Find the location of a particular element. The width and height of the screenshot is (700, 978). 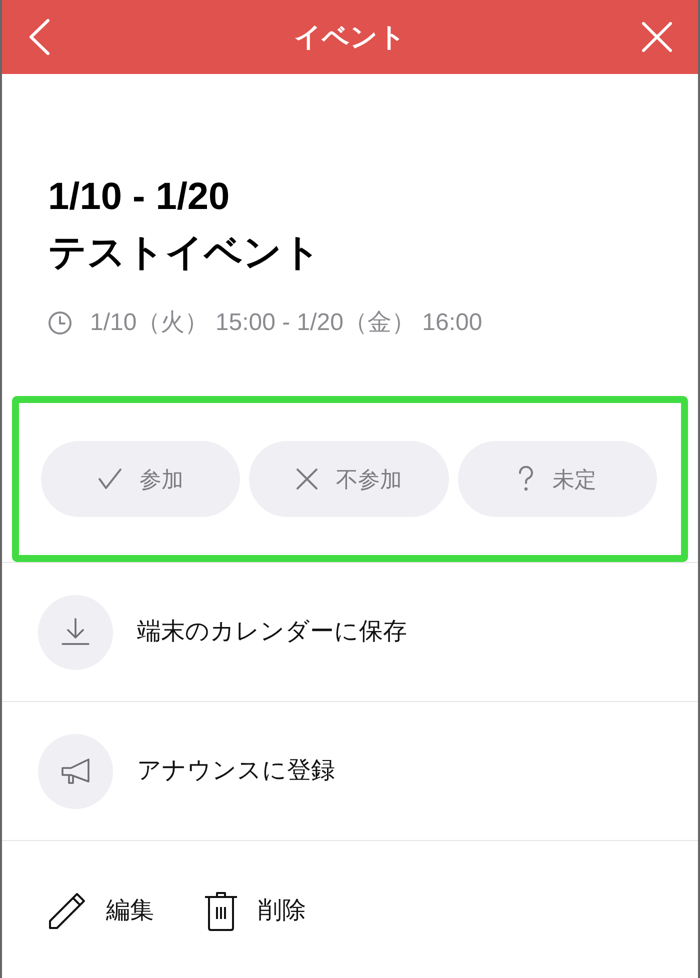

event-title: テストイベント is located at coordinates (185, 253).